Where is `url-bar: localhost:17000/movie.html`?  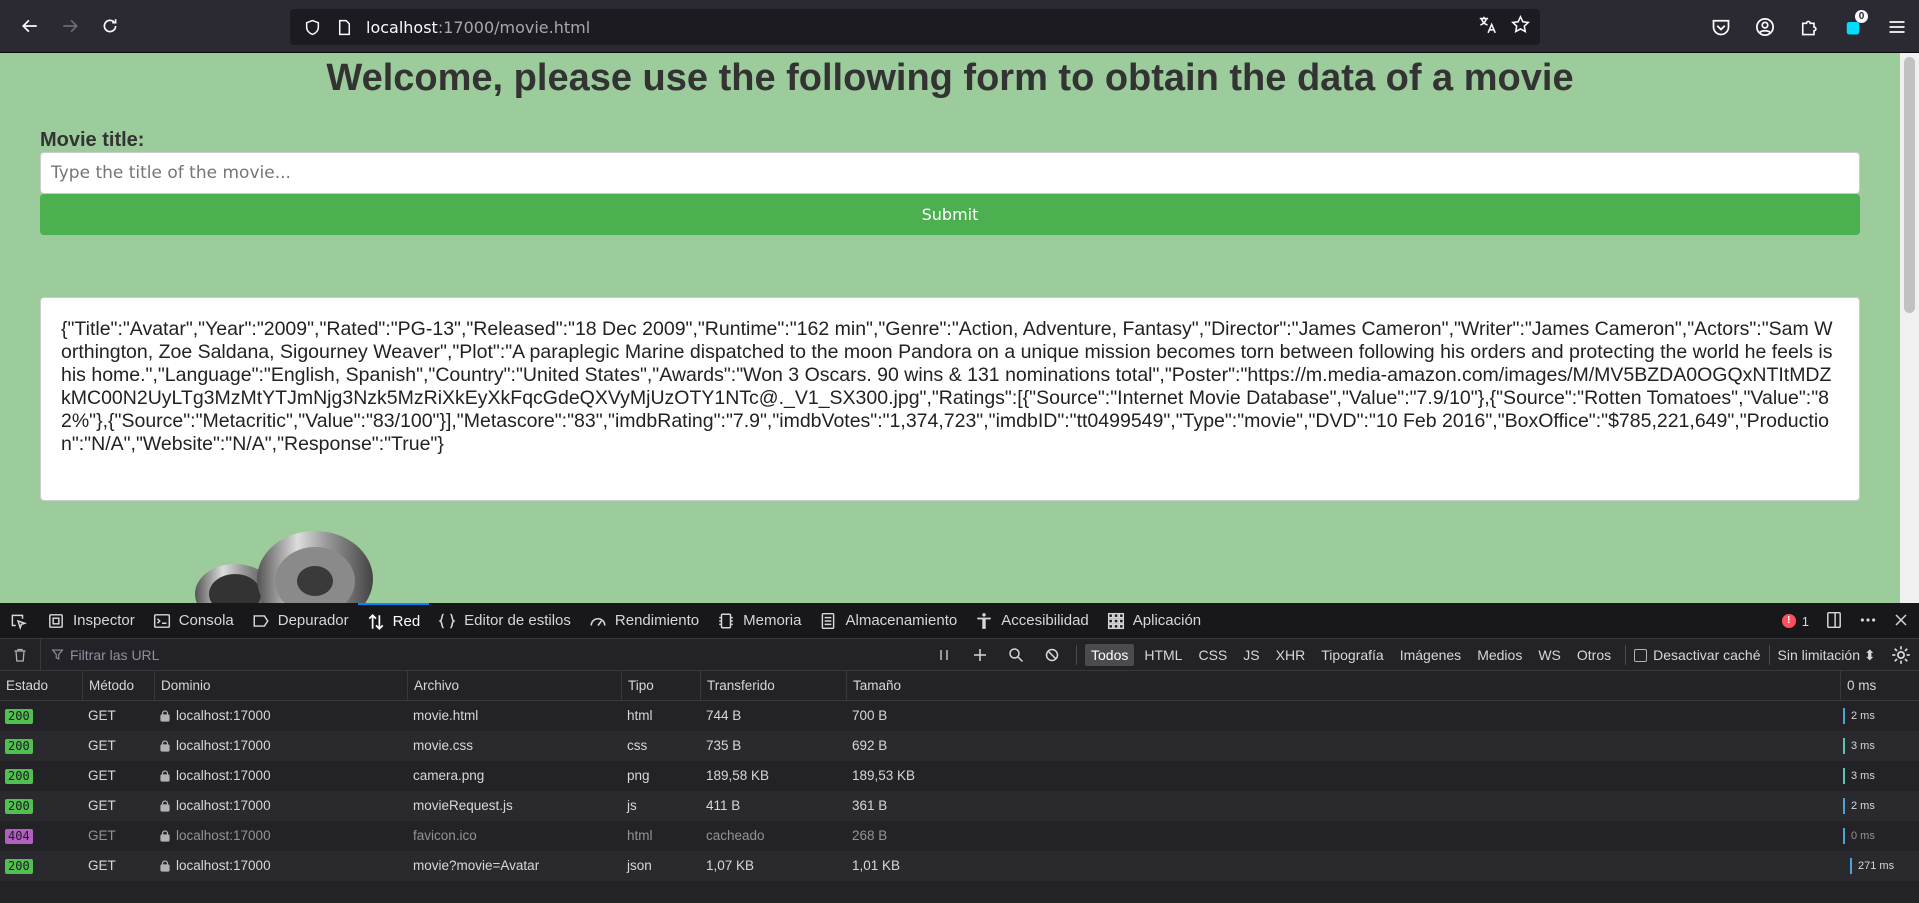 url-bar: localhost:17000/movie.html is located at coordinates (915, 27).